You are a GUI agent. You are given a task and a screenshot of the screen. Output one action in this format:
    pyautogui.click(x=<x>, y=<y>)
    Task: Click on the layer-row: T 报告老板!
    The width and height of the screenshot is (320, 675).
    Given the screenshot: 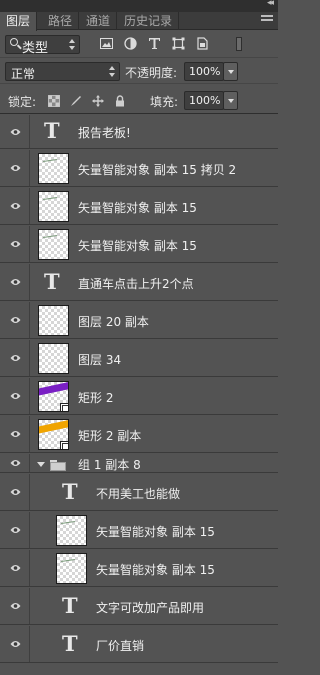 What is the action you would take?
    pyautogui.click(x=139, y=132)
    